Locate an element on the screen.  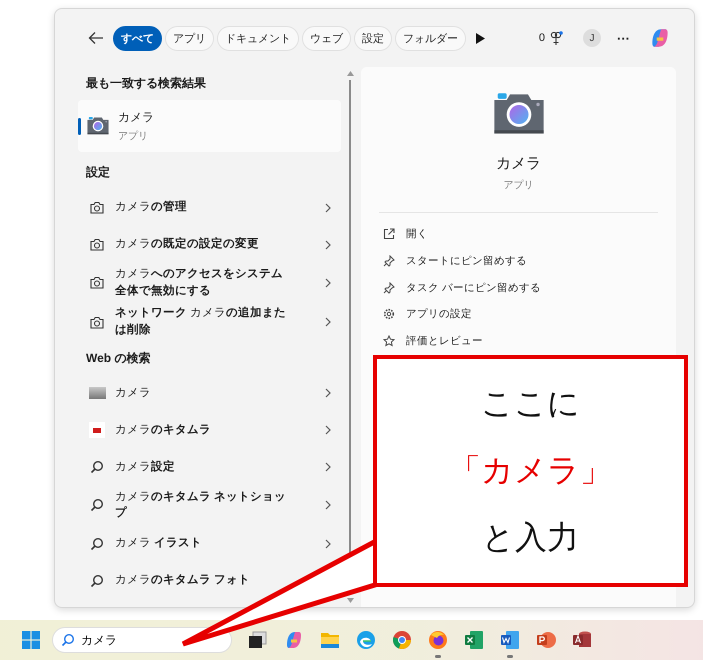
result-label: カメラの既定の設定の変更 is located at coordinates (187, 244).